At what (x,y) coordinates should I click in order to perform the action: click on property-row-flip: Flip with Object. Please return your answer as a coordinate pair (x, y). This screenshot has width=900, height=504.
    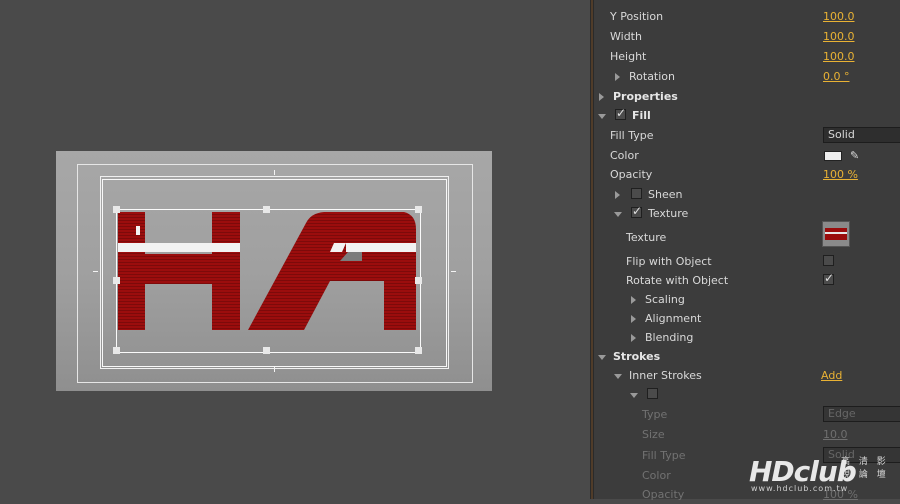
    Looking at the image, I should click on (747, 261).